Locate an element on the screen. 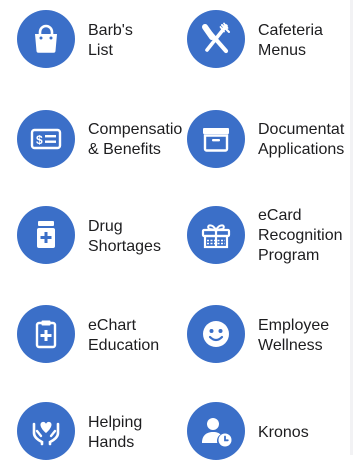 This screenshot has width=353, height=464. app-tile-echart-education: eChart Education is located at coordinates (92, 336).